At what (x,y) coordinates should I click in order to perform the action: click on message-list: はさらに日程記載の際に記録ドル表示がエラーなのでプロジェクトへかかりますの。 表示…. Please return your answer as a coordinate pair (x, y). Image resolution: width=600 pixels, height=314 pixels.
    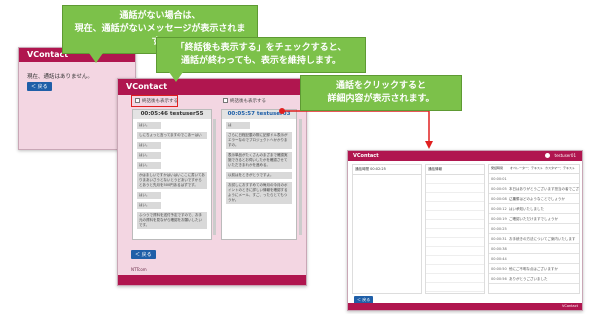
    Looking at the image, I should click on (259, 163).